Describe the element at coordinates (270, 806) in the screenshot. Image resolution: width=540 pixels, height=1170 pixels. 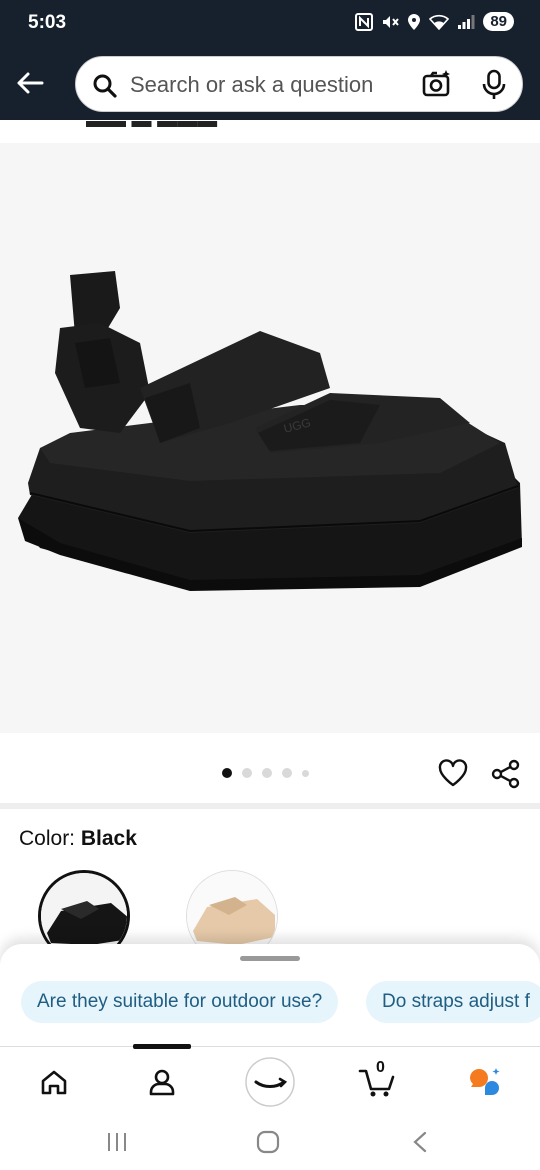
I see `section-divider` at that location.